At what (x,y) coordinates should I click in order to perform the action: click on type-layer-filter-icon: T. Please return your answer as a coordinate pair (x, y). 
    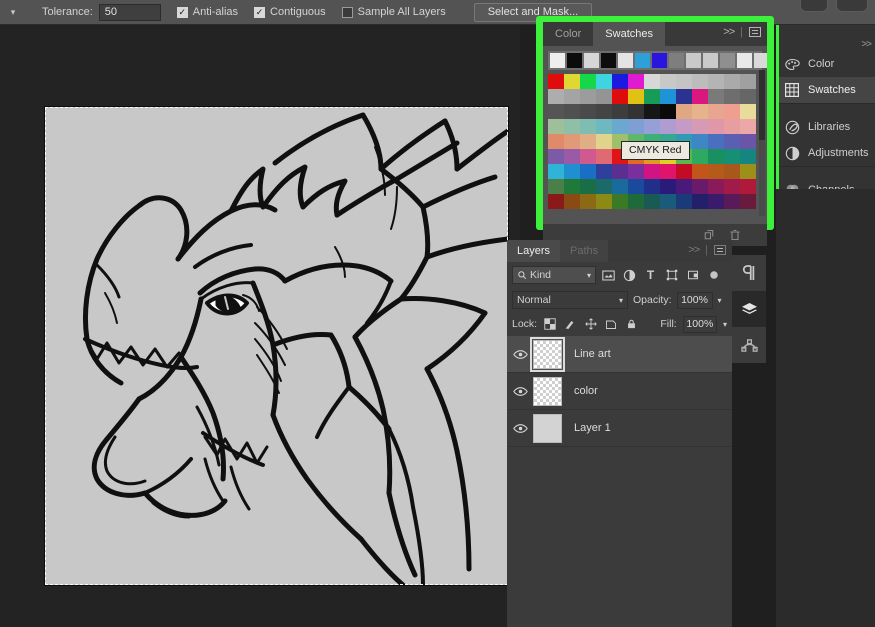
    Looking at the image, I should click on (650, 275).